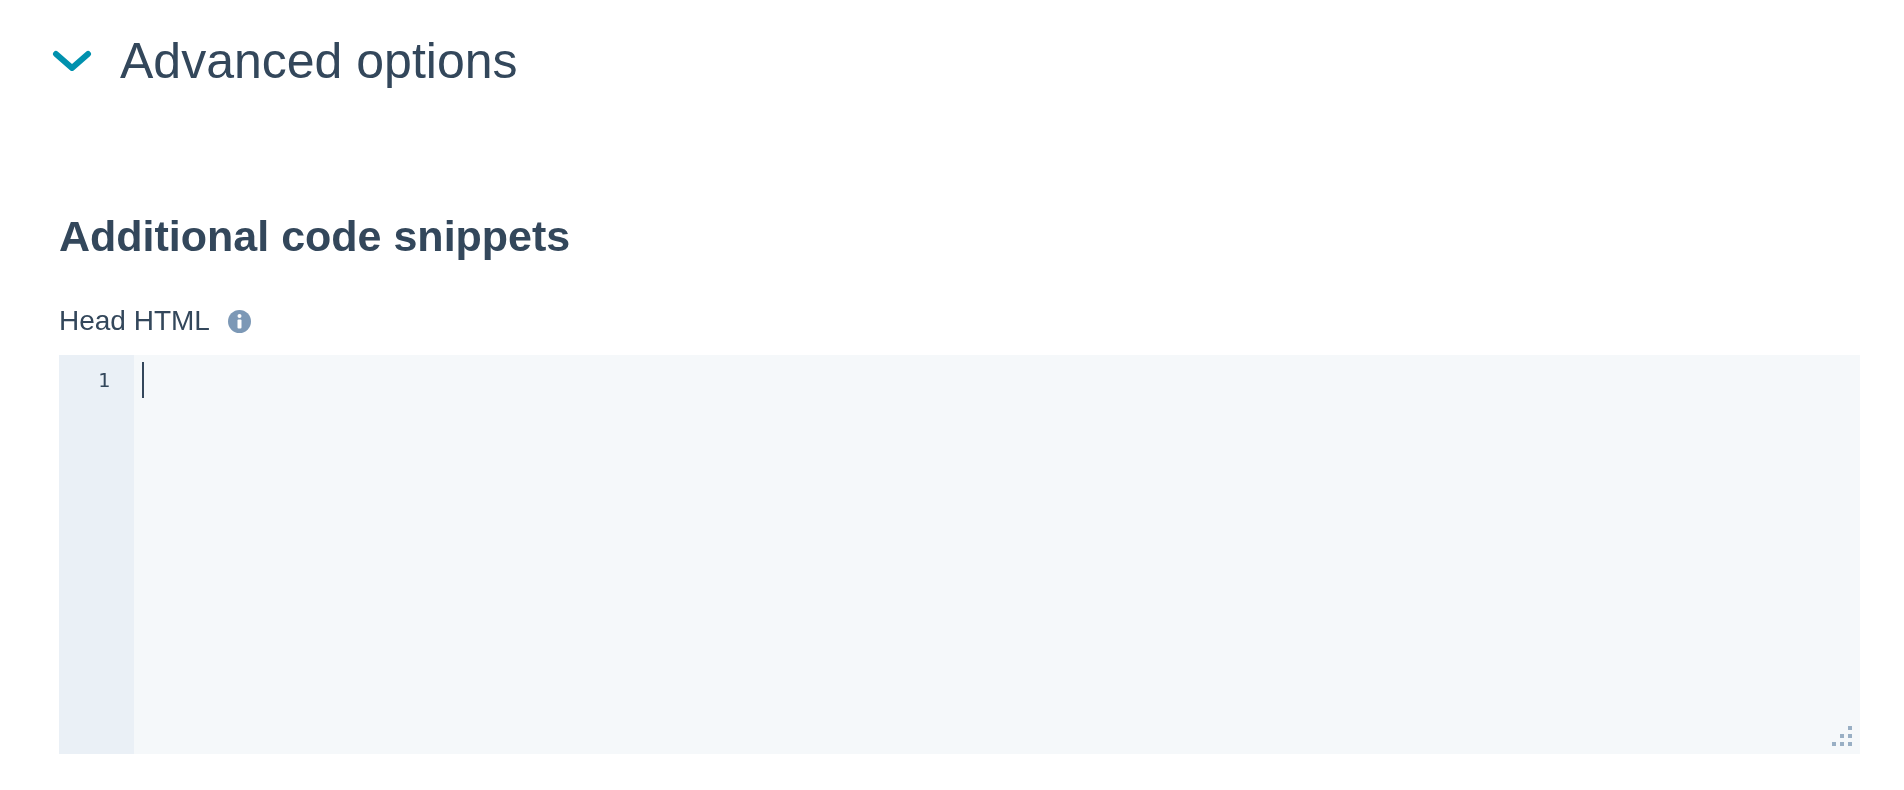 The image size is (1904, 790). What do you see at coordinates (239, 321) in the screenshot?
I see `info-icon` at bounding box center [239, 321].